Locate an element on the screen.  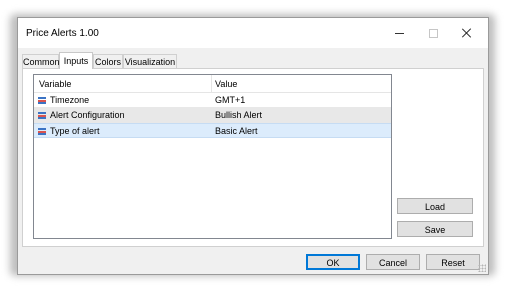
table-row: Alert Configuration Bullish Alert is located at coordinates (212, 115).